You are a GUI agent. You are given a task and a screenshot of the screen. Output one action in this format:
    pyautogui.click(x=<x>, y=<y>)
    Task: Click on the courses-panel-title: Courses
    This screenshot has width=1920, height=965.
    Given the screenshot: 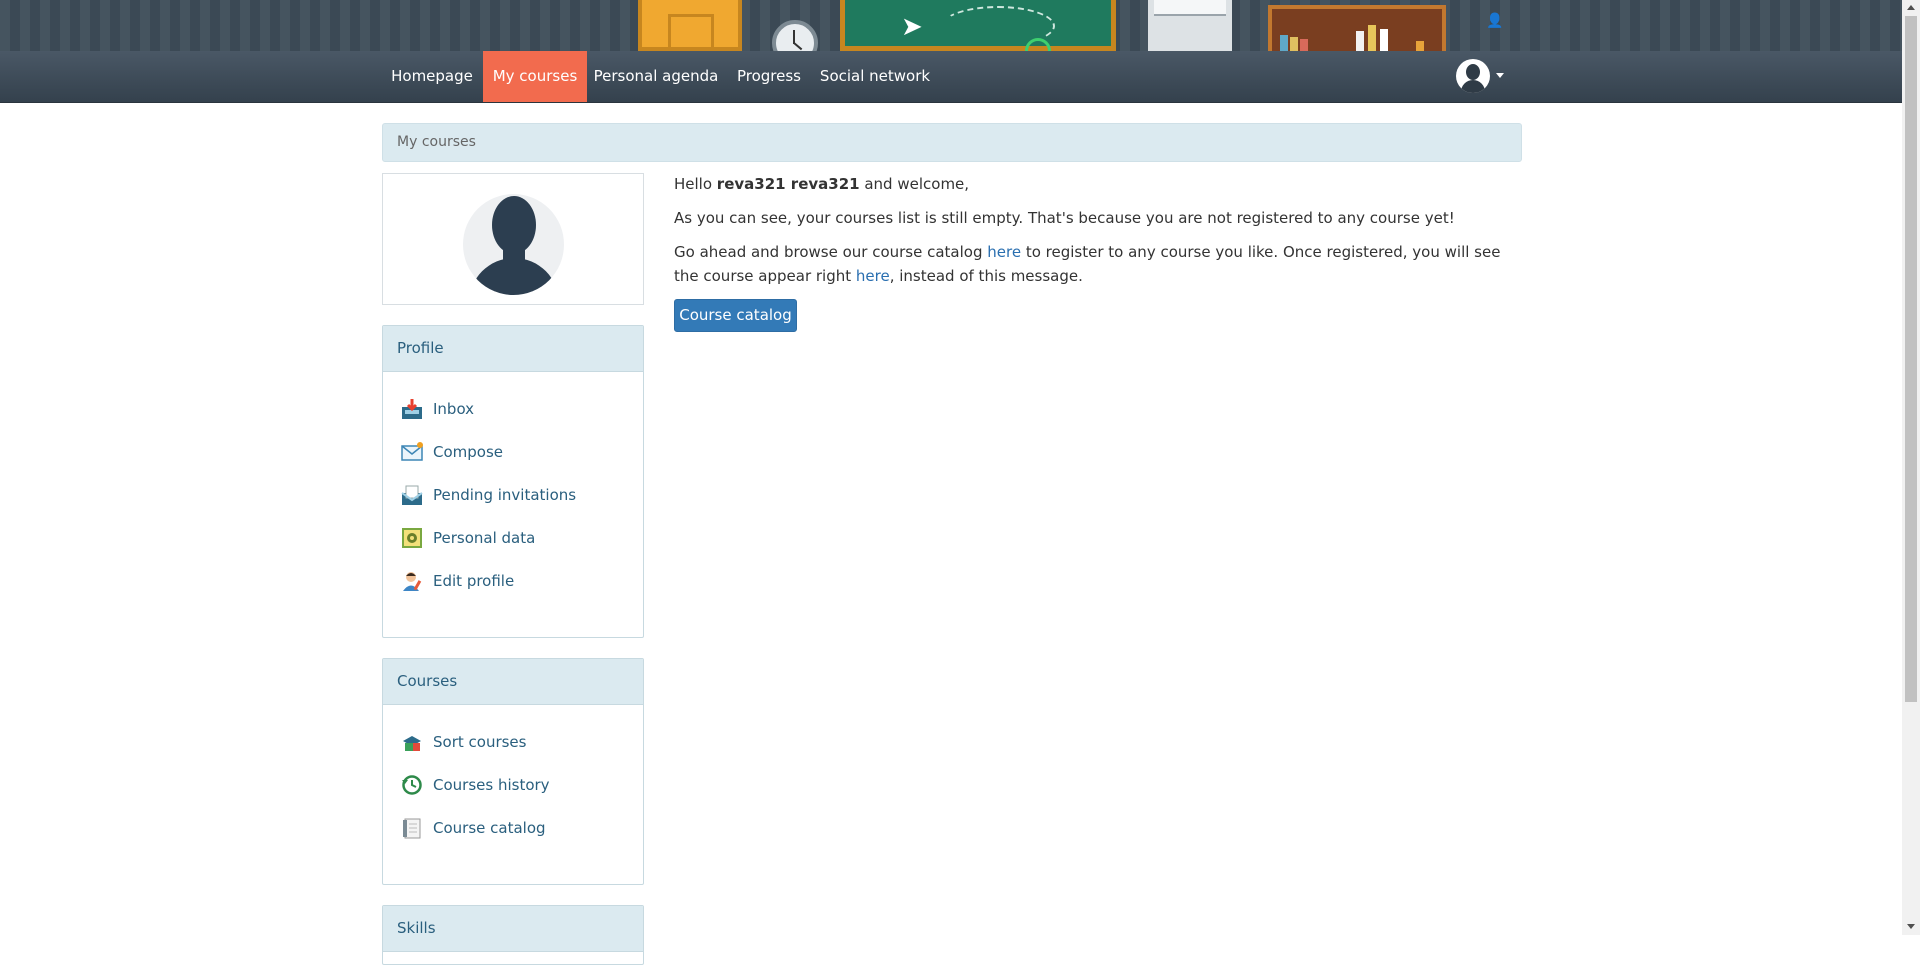 What is the action you would take?
    pyautogui.click(x=513, y=682)
    